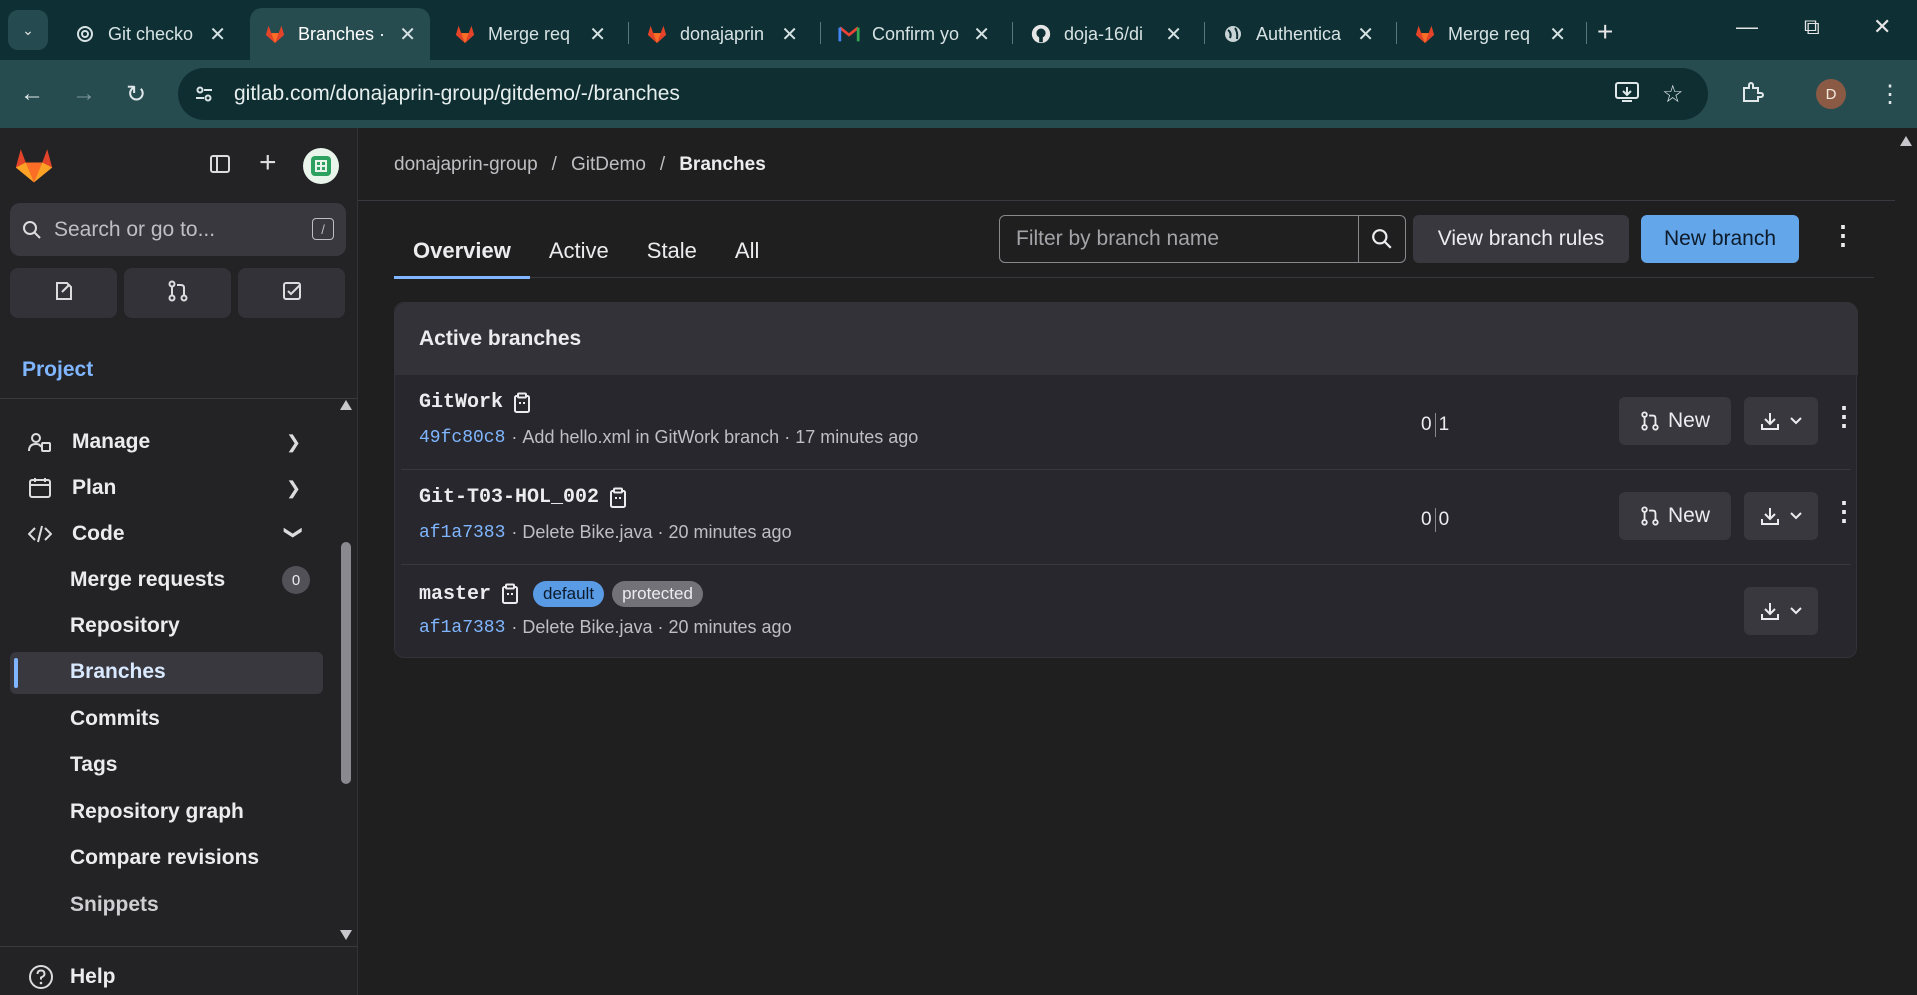  What do you see at coordinates (32, 94) in the screenshot?
I see `back-button: ←` at bounding box center [32, 94].